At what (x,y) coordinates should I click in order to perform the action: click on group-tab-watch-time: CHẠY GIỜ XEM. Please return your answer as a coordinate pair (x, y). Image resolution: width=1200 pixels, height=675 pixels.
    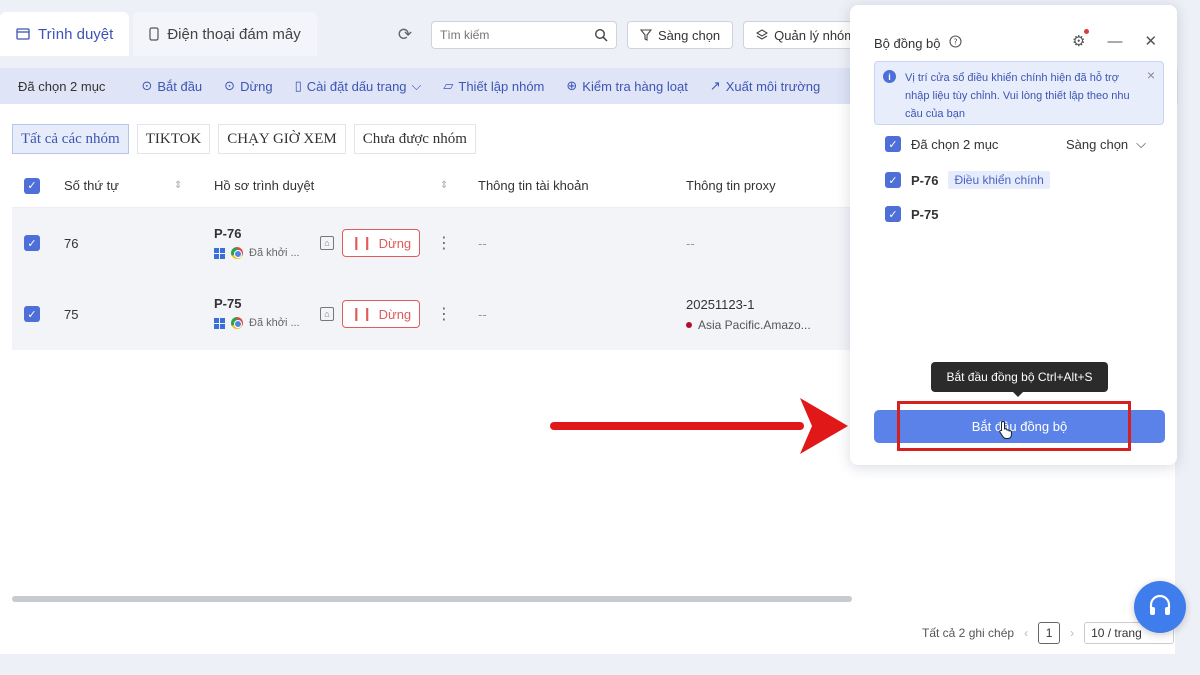
    Looking at the image, I should click on (282, 139).